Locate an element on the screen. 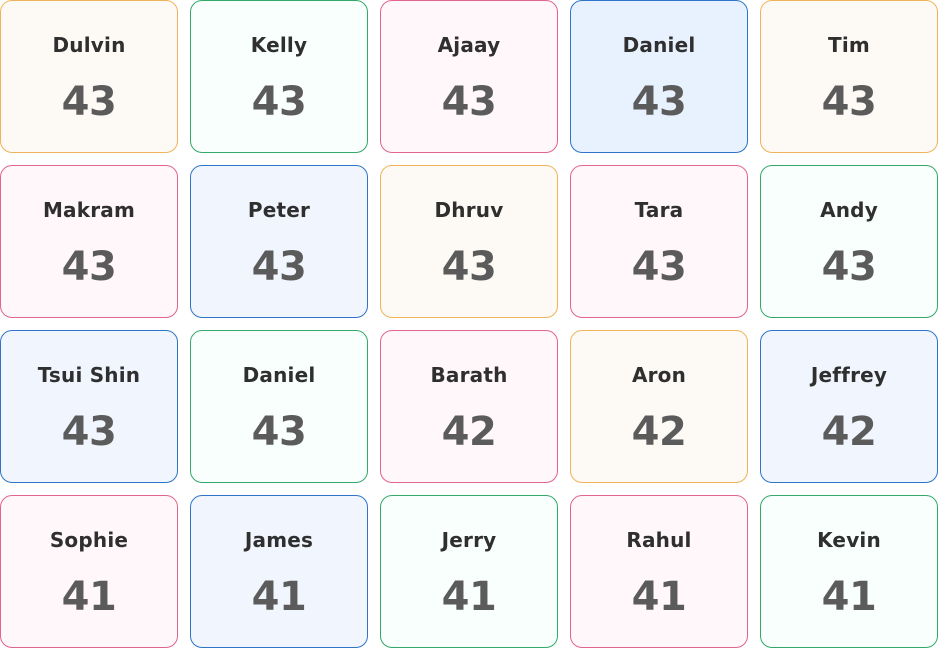 The width and height of the screenshot is (939, 649). player-card: Barath 42 is located at coordinates (469, 406).